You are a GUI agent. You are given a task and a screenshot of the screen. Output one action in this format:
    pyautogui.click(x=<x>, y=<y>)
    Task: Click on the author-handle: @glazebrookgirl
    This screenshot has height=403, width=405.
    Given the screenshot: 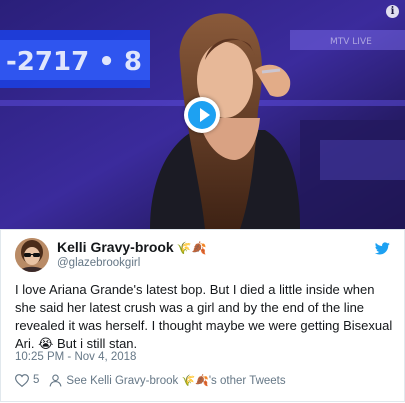 What is the action you would take?
    pyautogui.click(x=98, y=263)
    